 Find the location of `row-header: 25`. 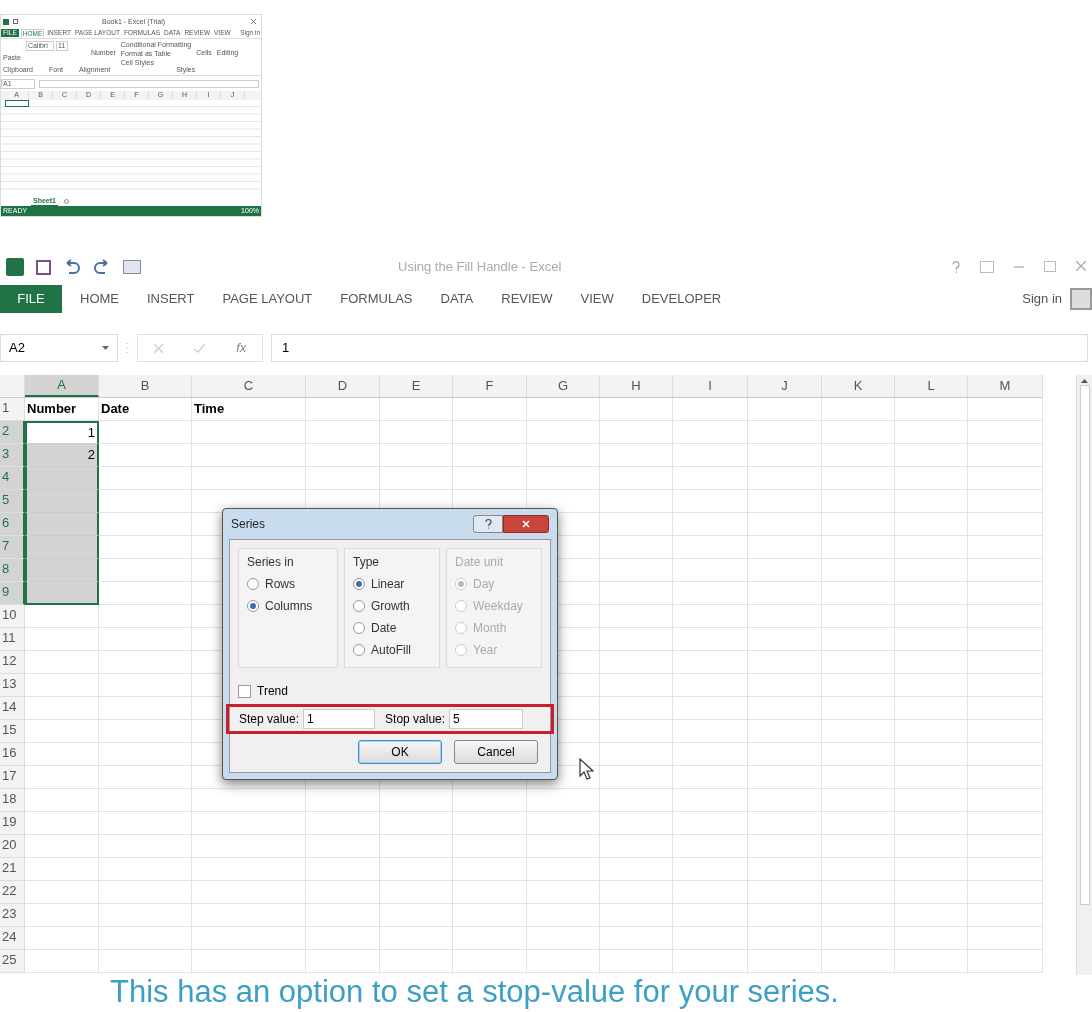

row-header: 25 is located at coordinates (12, 961).